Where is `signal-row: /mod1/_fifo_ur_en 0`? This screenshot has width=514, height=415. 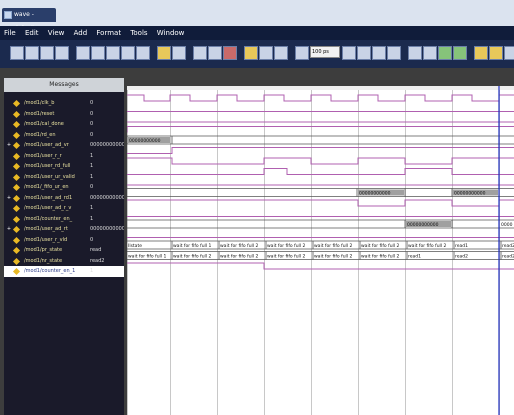
signal-row: /mod1/_fifo_ur_en 0 is located at coordinates (64, 187).